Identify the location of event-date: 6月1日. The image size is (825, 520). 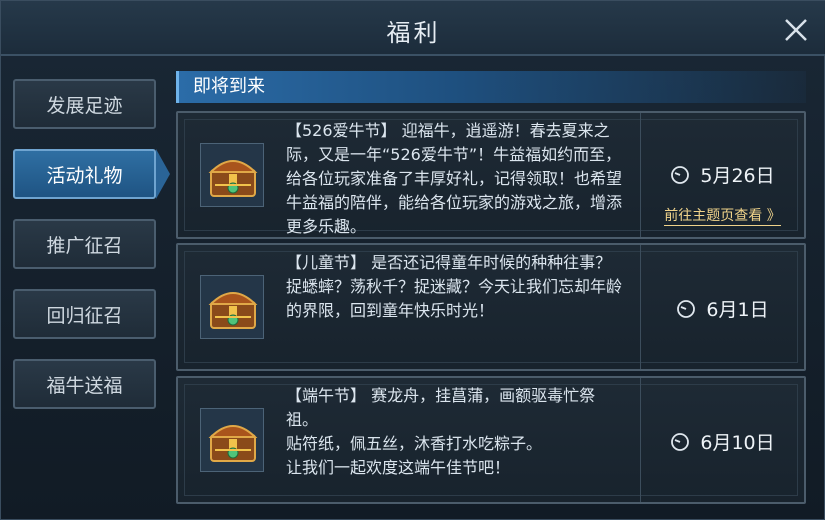
(737, 310).